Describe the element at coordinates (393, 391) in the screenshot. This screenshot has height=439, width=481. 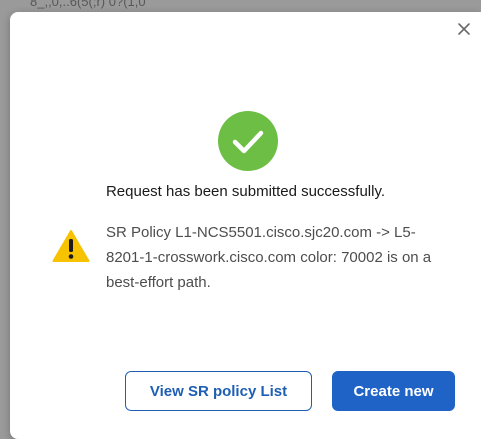
I see `create-new-button: Create new` at that location.